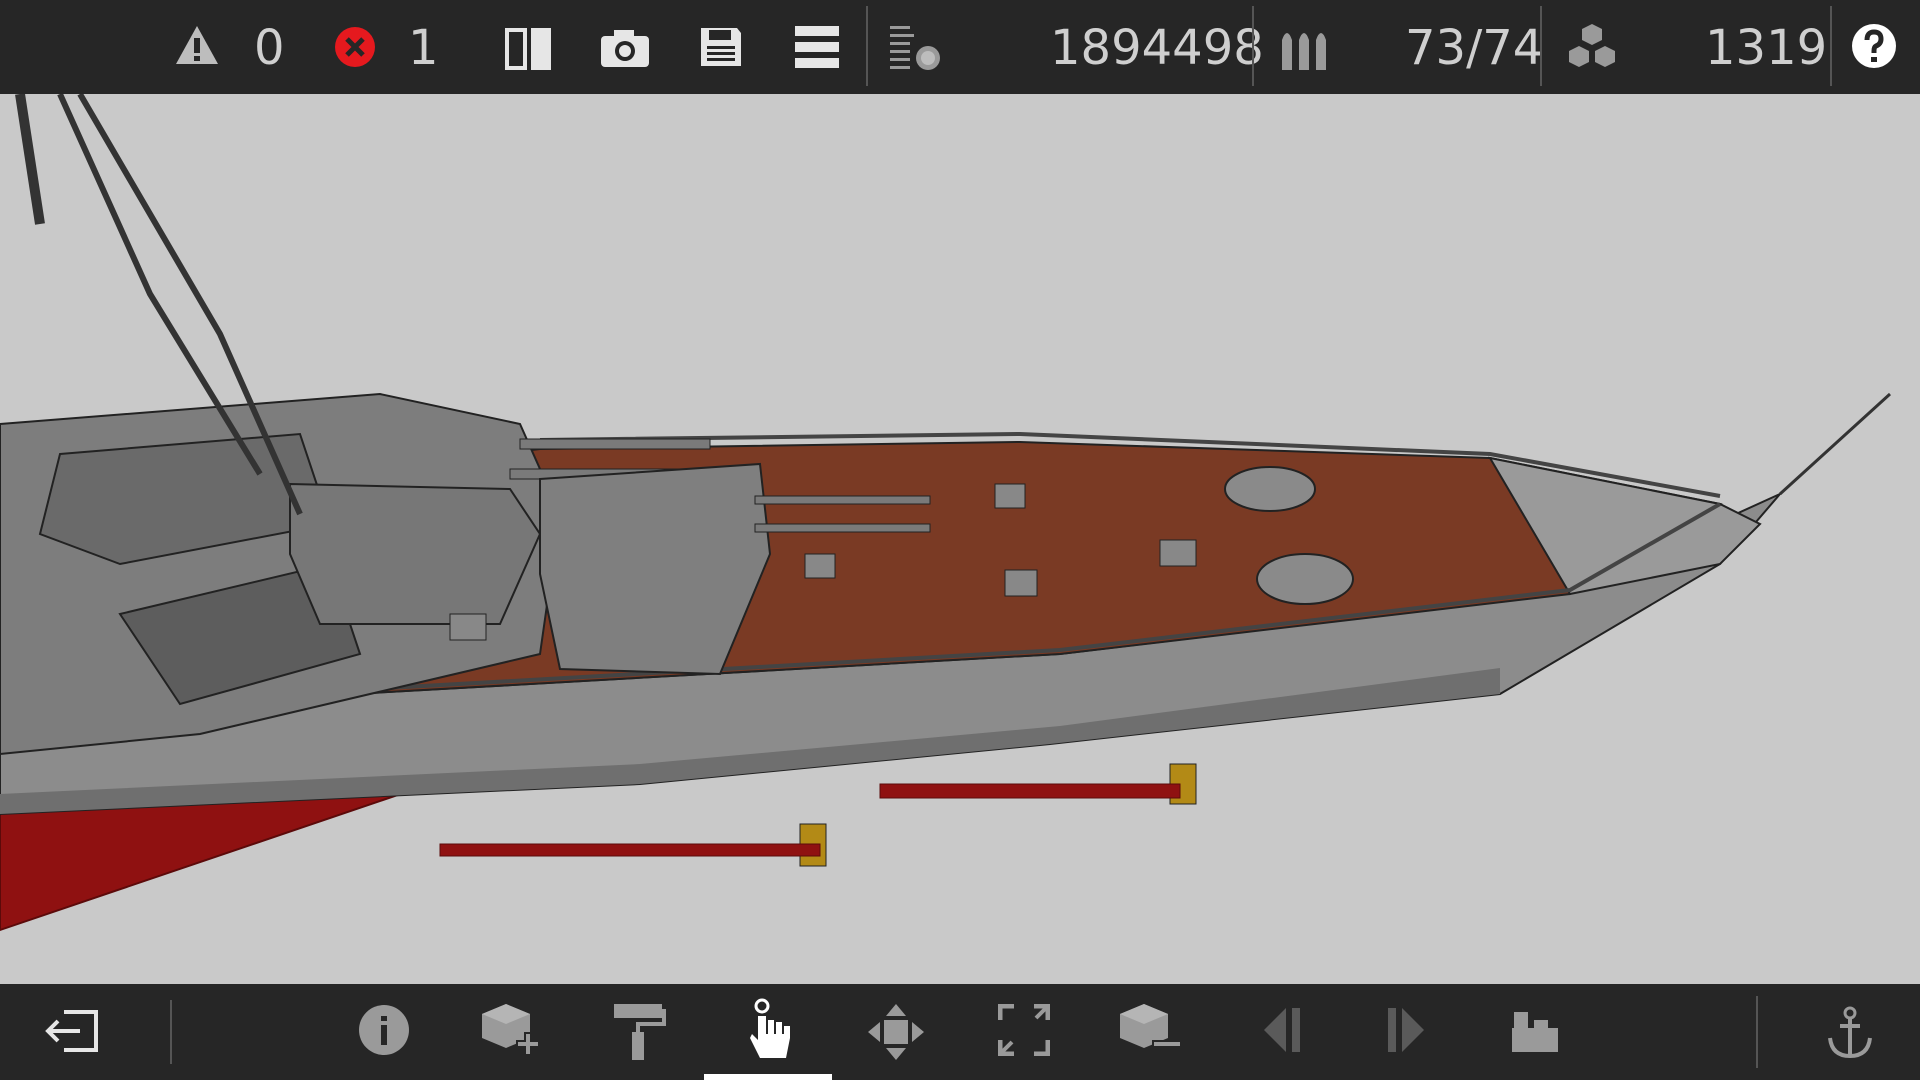 This screenshot has height=1080, width=1920. What do you see at coordinates (625, 48) in the screenshot?
I see `camera-icon` at bounding box center [625, 48].